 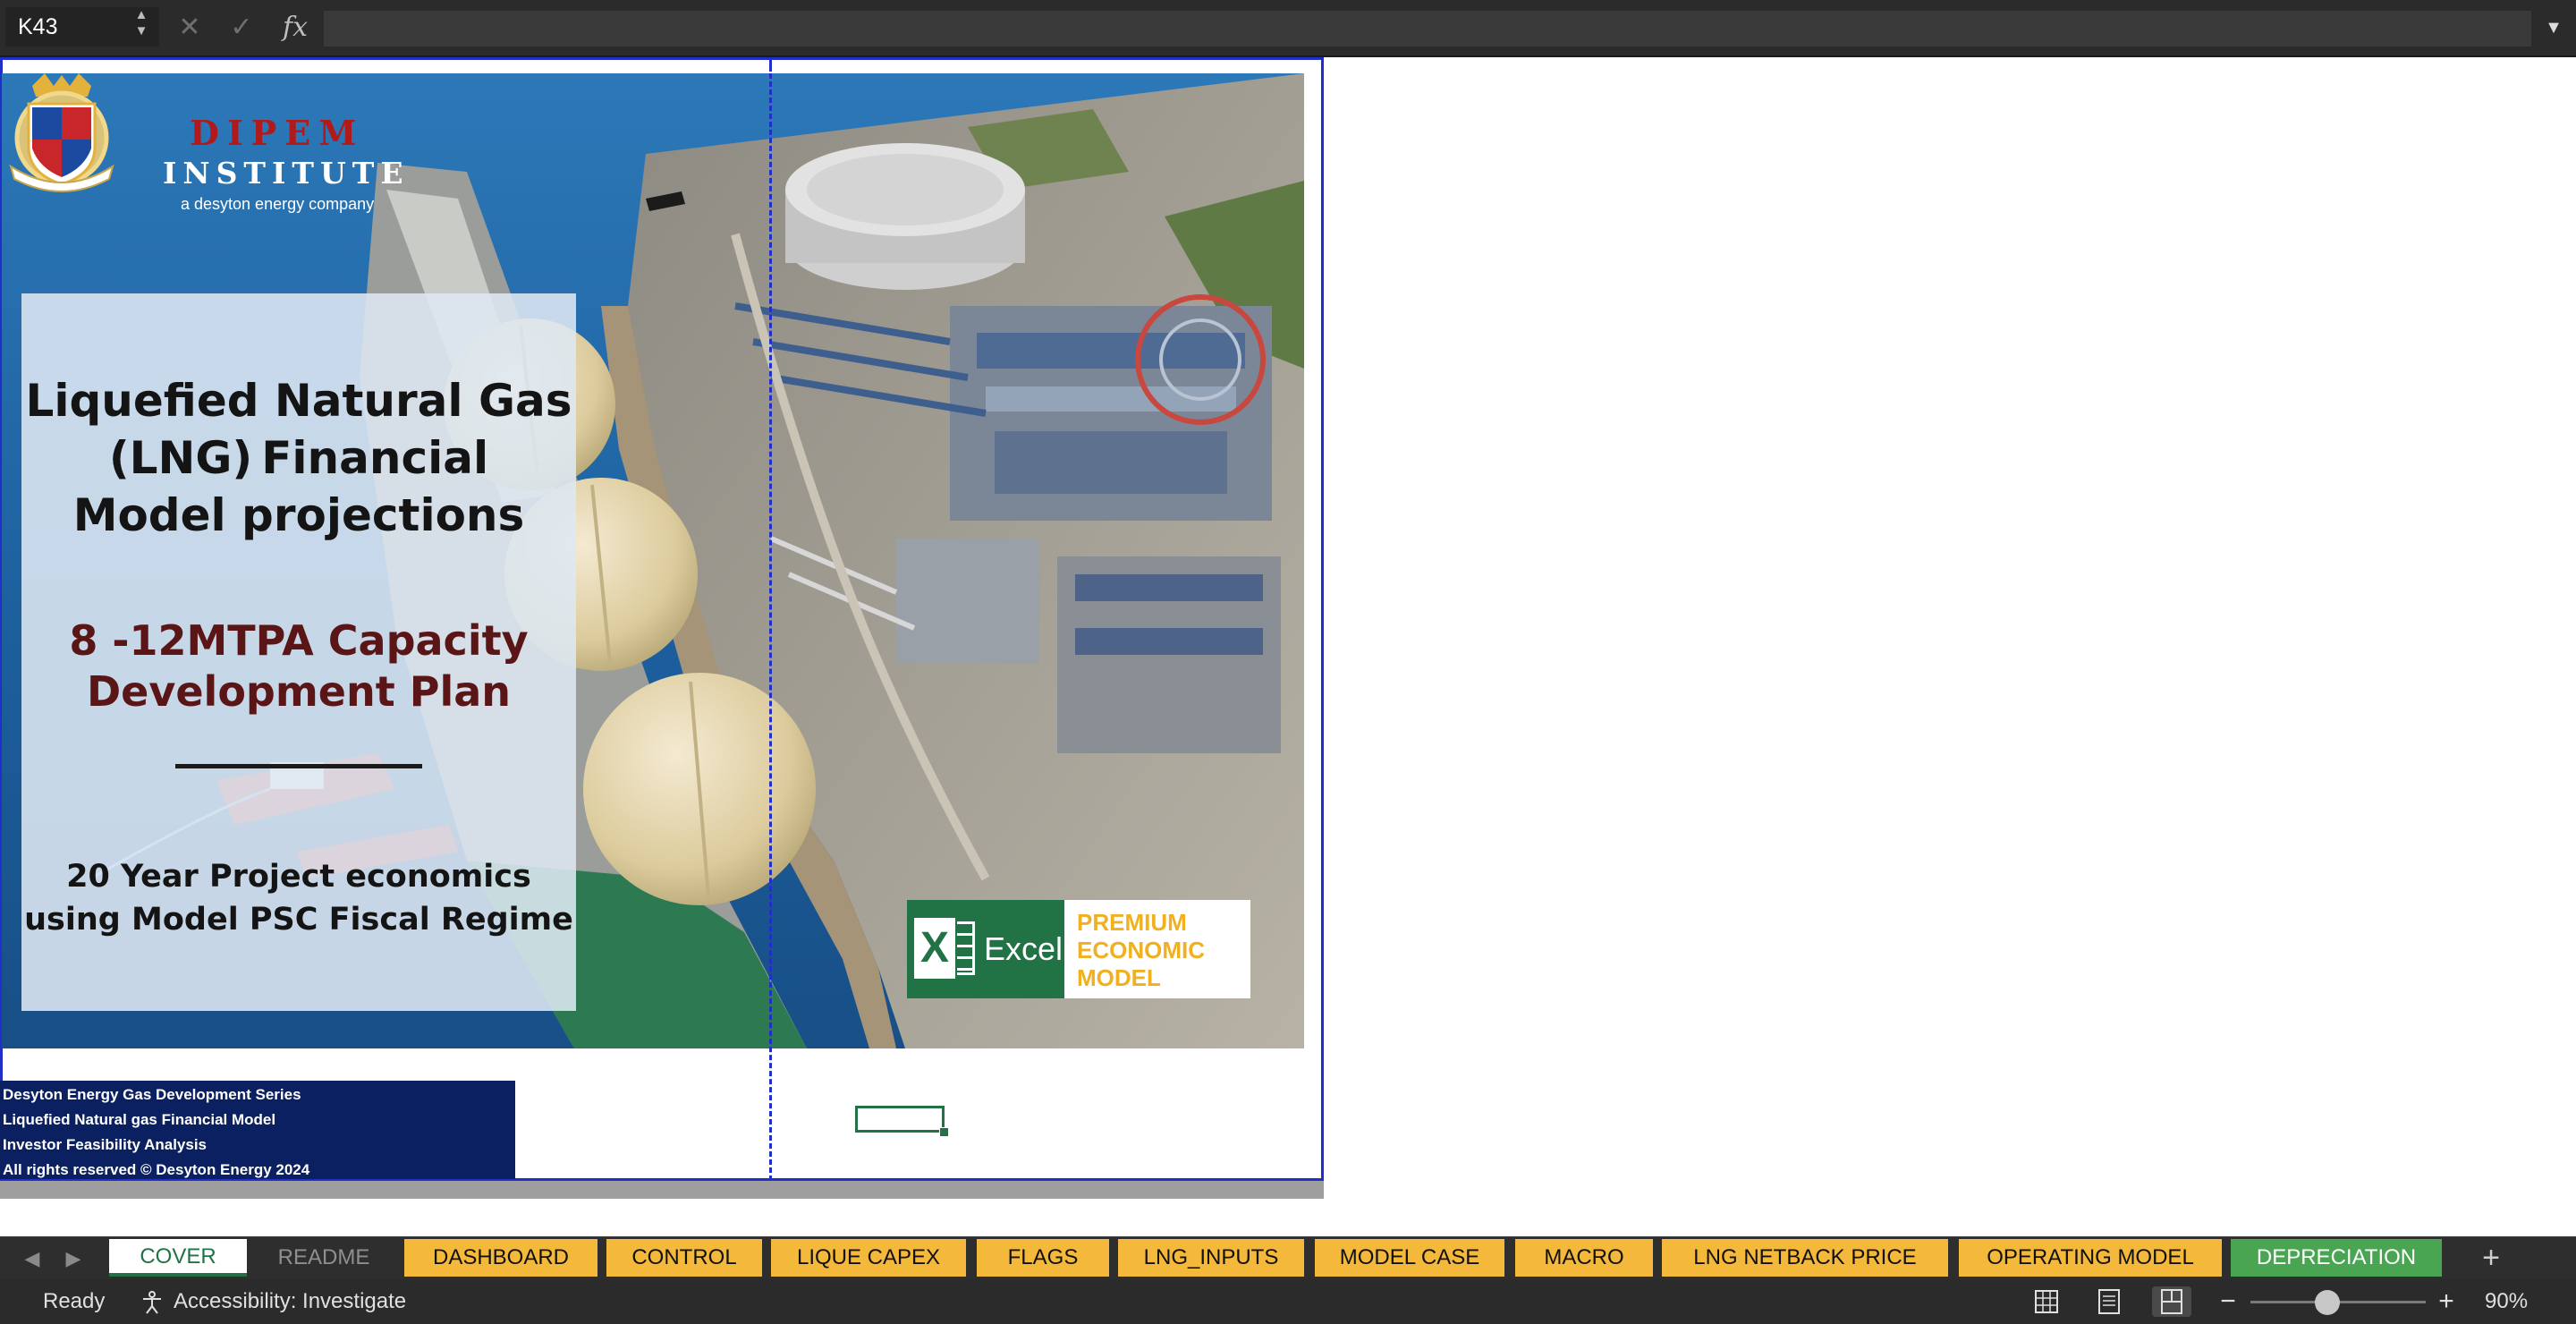 I want to click on tab-model-case: MODEL CASE, so click(x=1409, y=1258).